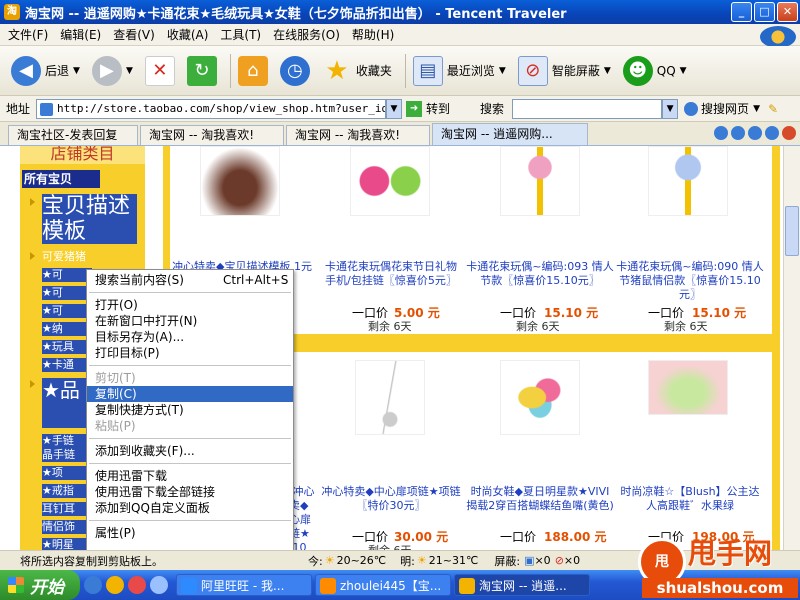 The width and height of the screenshot is (800, 600). What do you see at coordinates (655, 71) in the screenshot?
I see `qq-button: ☻ QQ ▼` at bounding box center [655, 71].